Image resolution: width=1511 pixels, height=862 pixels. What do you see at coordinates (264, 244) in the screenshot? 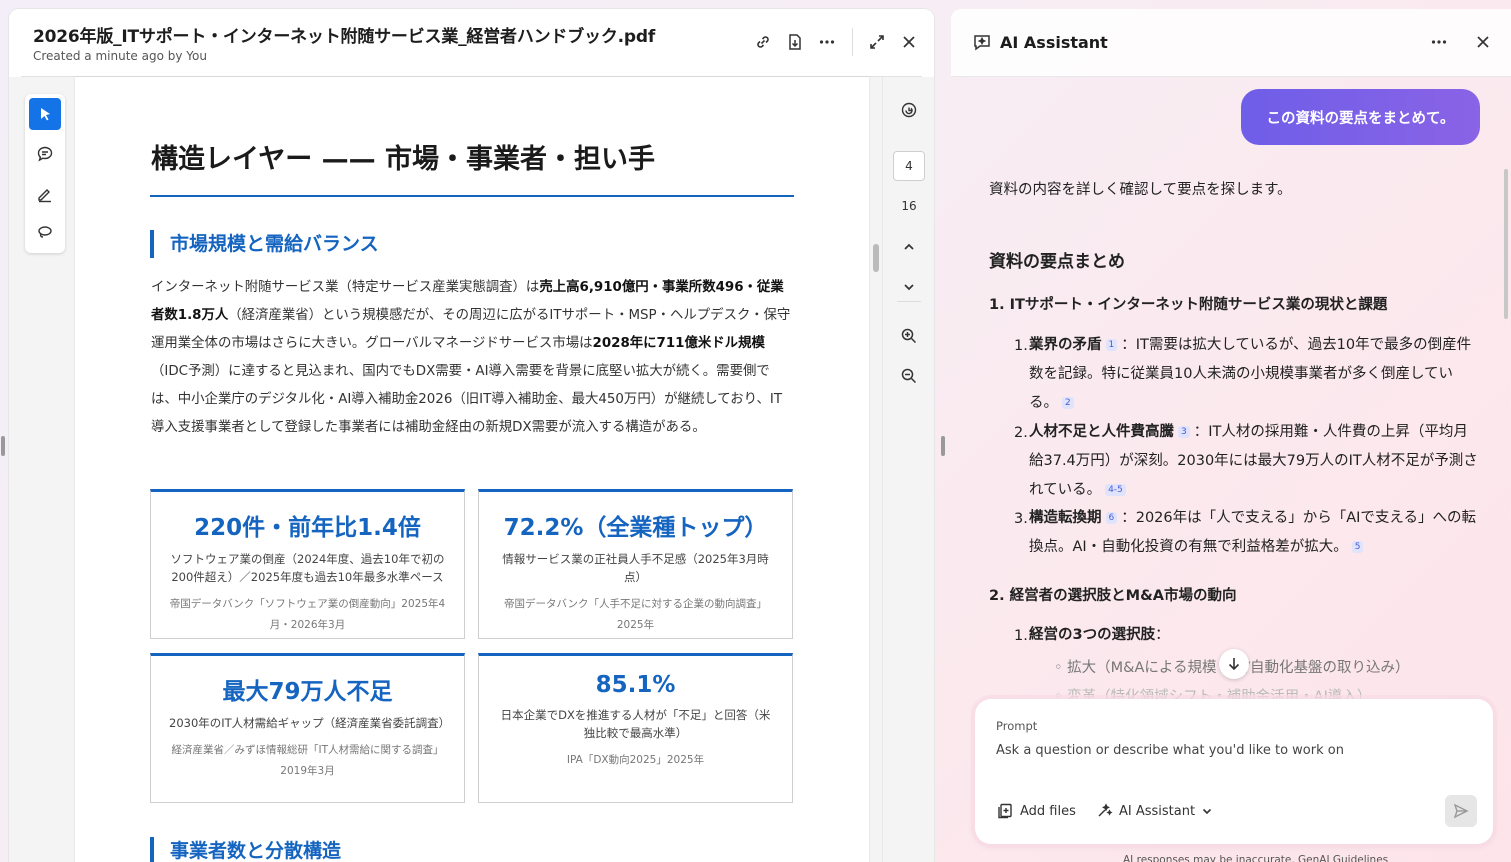
I see `section-heading-market: 市場規模と需給バランス` at bounding box center [264, 244].